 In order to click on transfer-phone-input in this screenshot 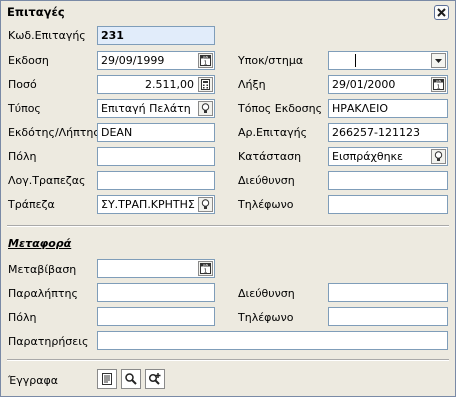, I will do `click(388, 316)`.